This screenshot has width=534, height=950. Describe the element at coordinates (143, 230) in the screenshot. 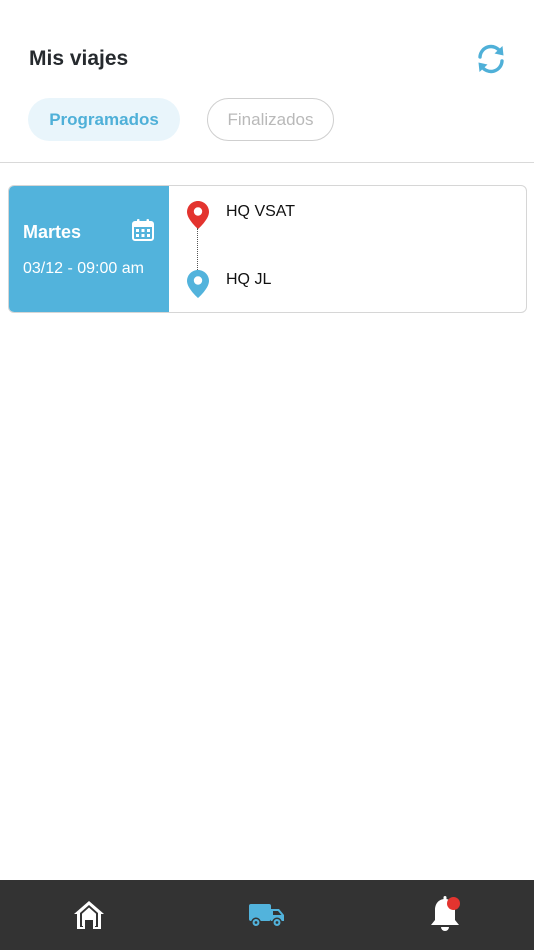

I see `calendar-icon` at that location.